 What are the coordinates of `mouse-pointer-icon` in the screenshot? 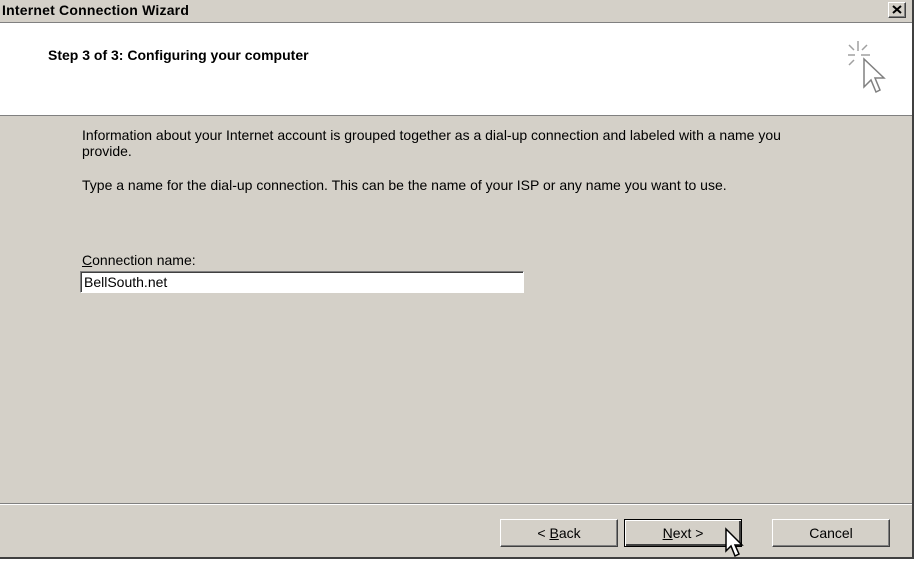 It's located at (734, 542).